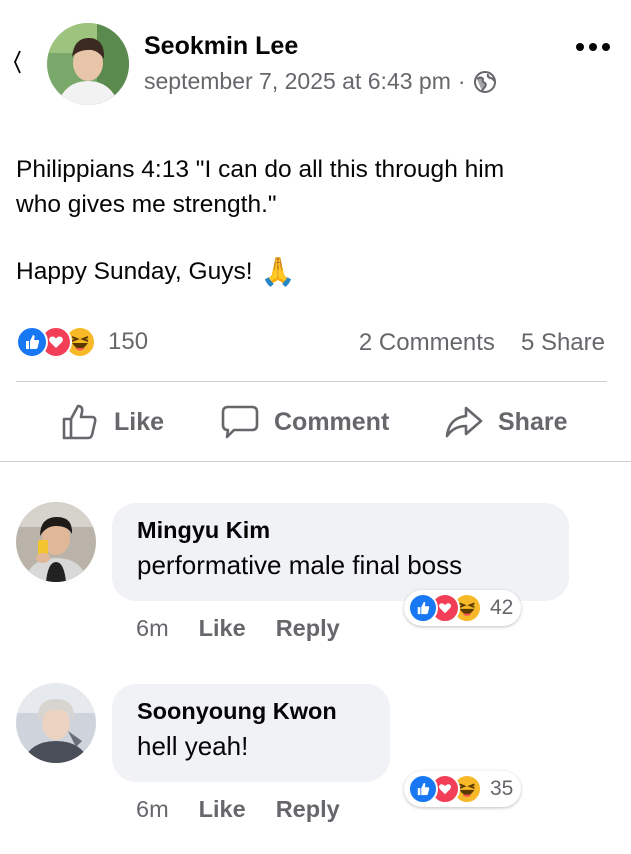 The image size is (631, 854). I want to click on share-icon, so click(464, 422).